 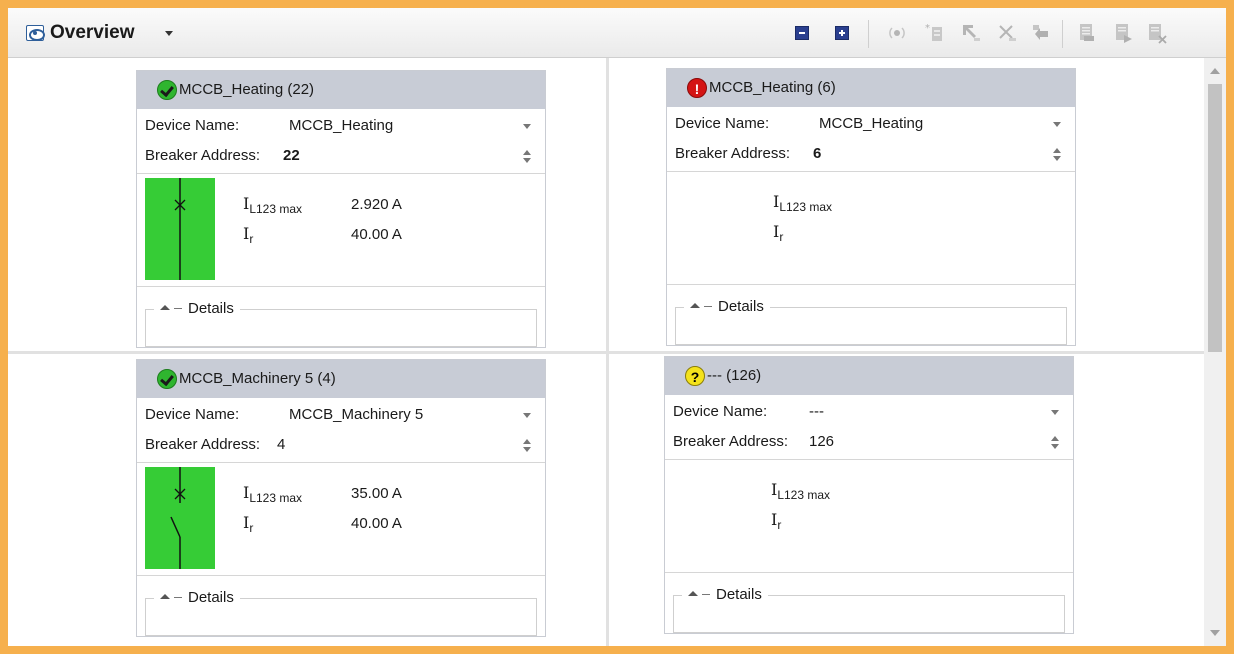 I want to click on i-l123-max-value: 2.920 A, so click(x=376, y=204).